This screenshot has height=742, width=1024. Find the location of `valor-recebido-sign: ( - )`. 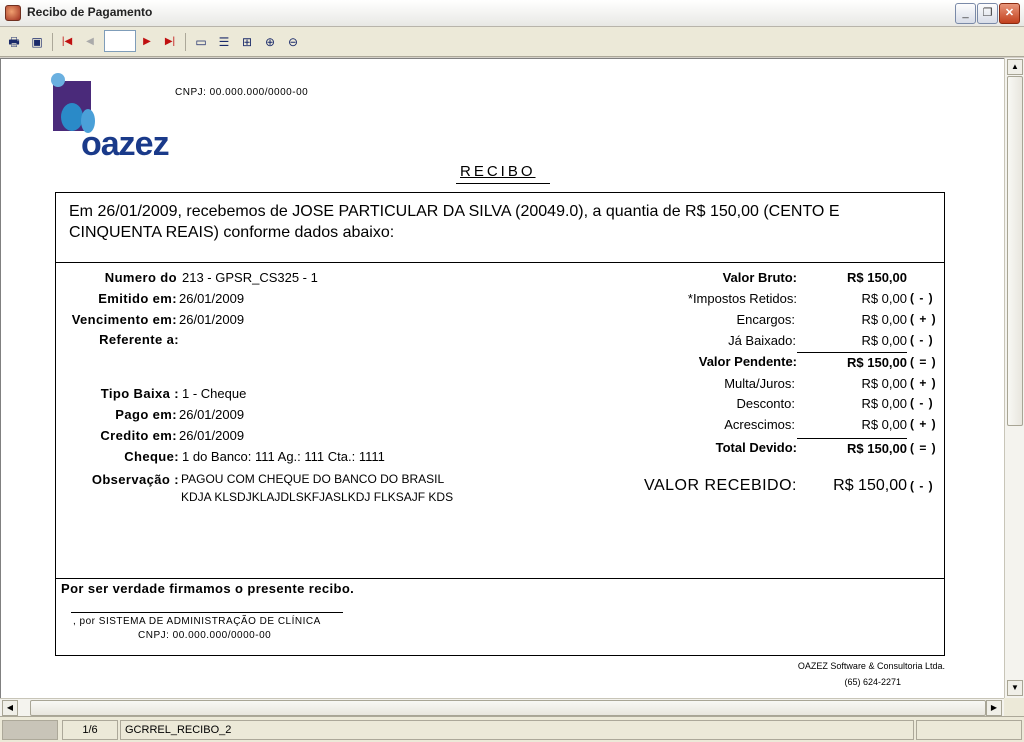

valor-recebido-sign: ( - ) is located at coordinates (922, 486).